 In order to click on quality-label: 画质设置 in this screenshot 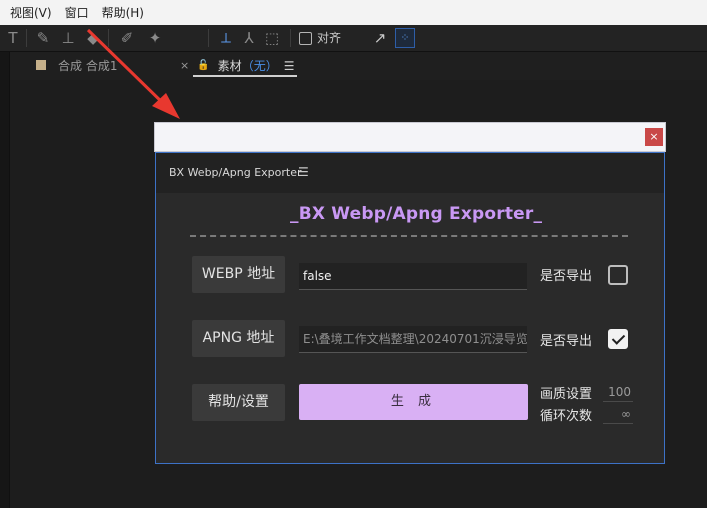, I will do `click(566, 394)`.